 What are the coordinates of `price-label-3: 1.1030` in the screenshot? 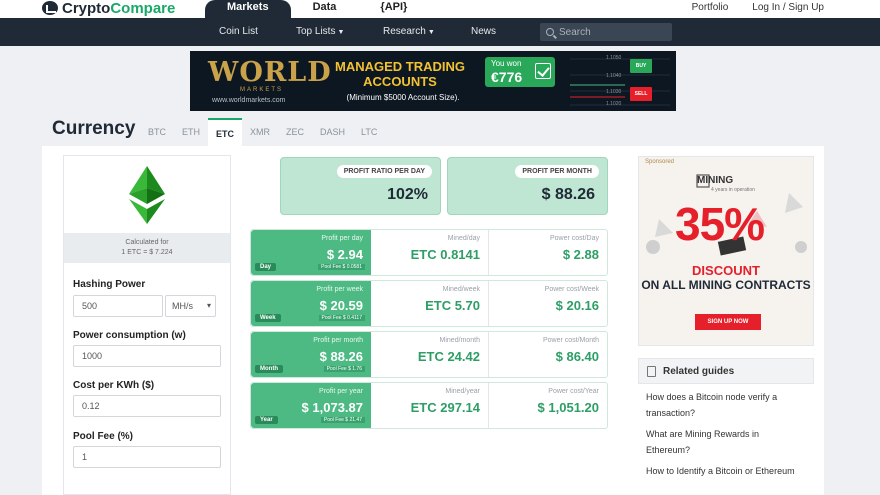 It's located at (614, 92).